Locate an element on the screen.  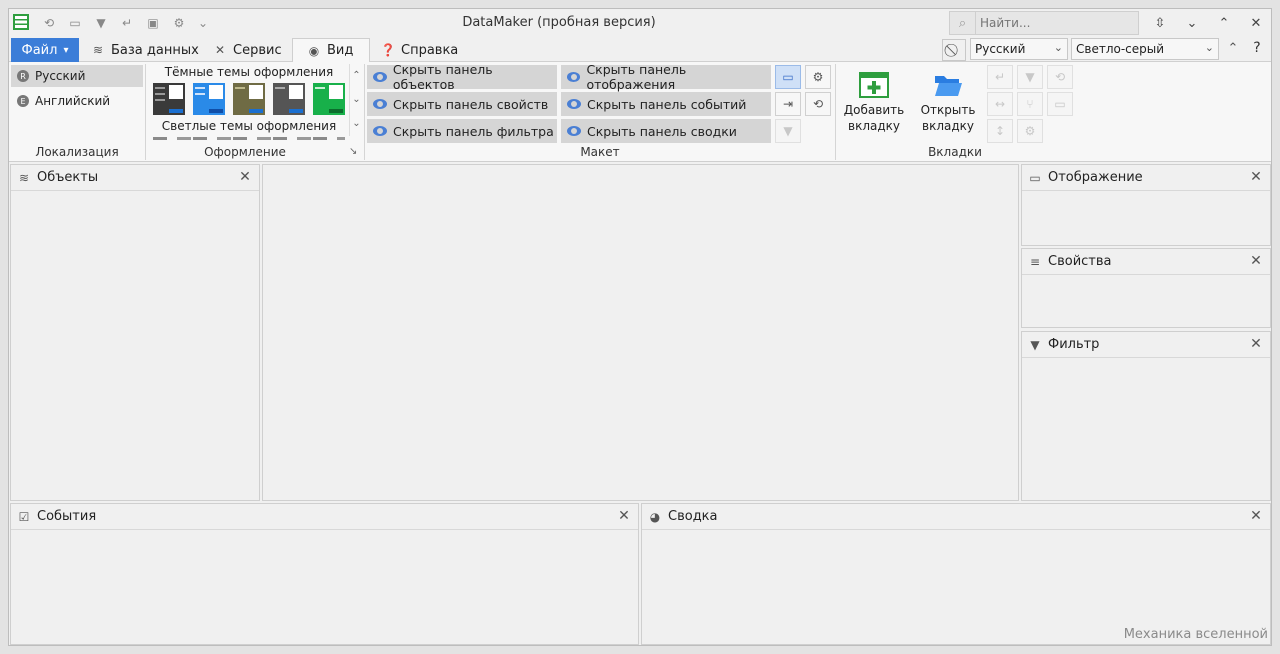
gallery-scroll: ⌃ ⌄ ⌄ is located at coordinates (356, 100).